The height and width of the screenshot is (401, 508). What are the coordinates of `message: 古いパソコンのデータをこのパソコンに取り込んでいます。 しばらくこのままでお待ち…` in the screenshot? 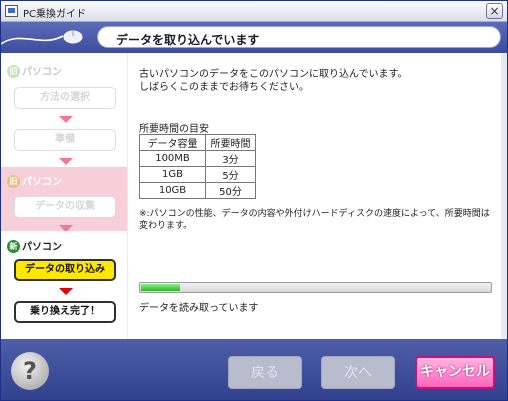 It's located at (273, 81).